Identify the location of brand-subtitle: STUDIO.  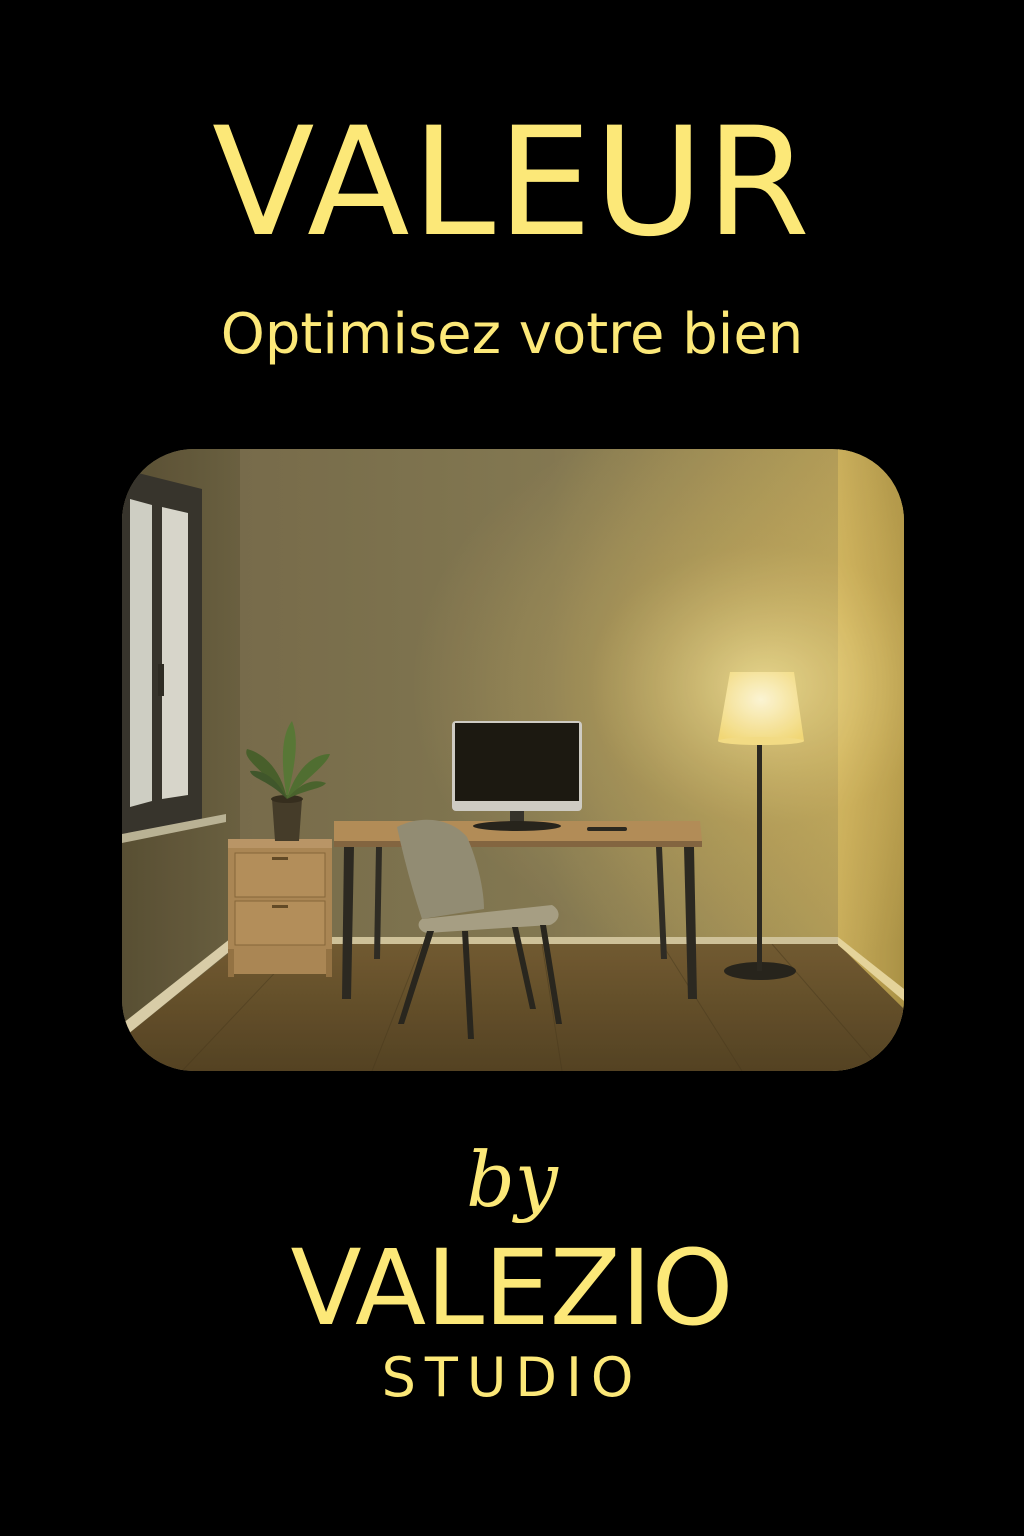
(512, 1377).